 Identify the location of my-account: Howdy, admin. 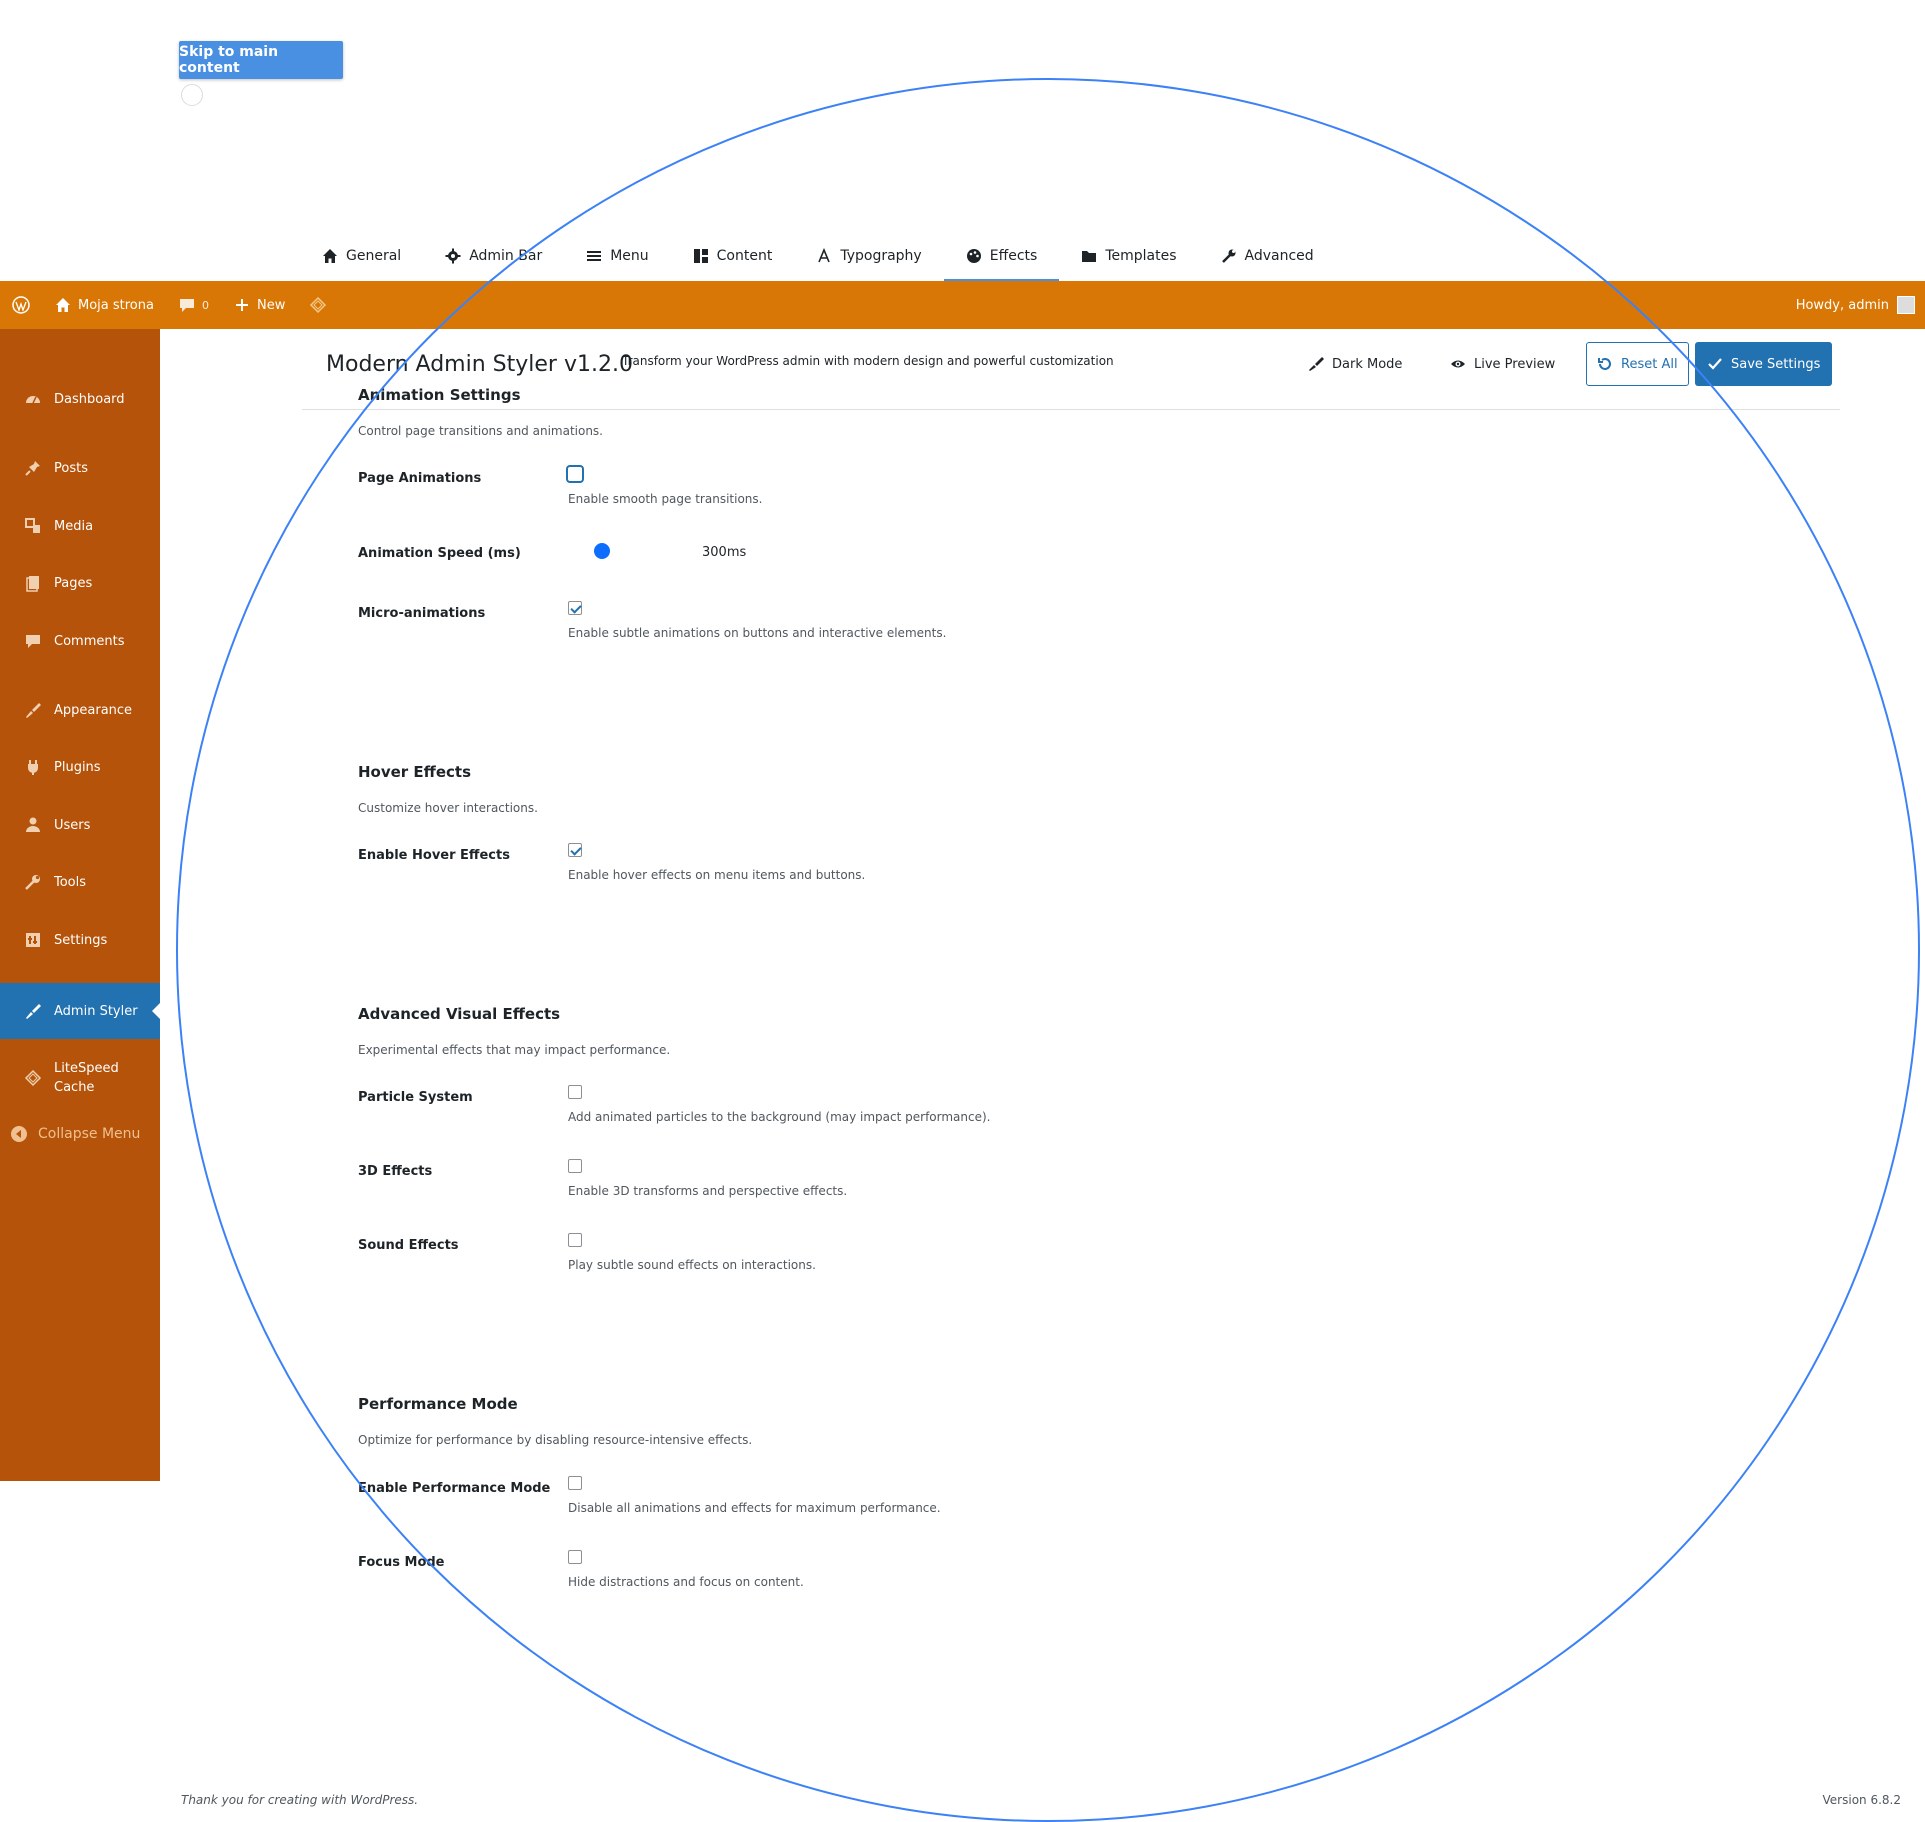
(1855, 305).